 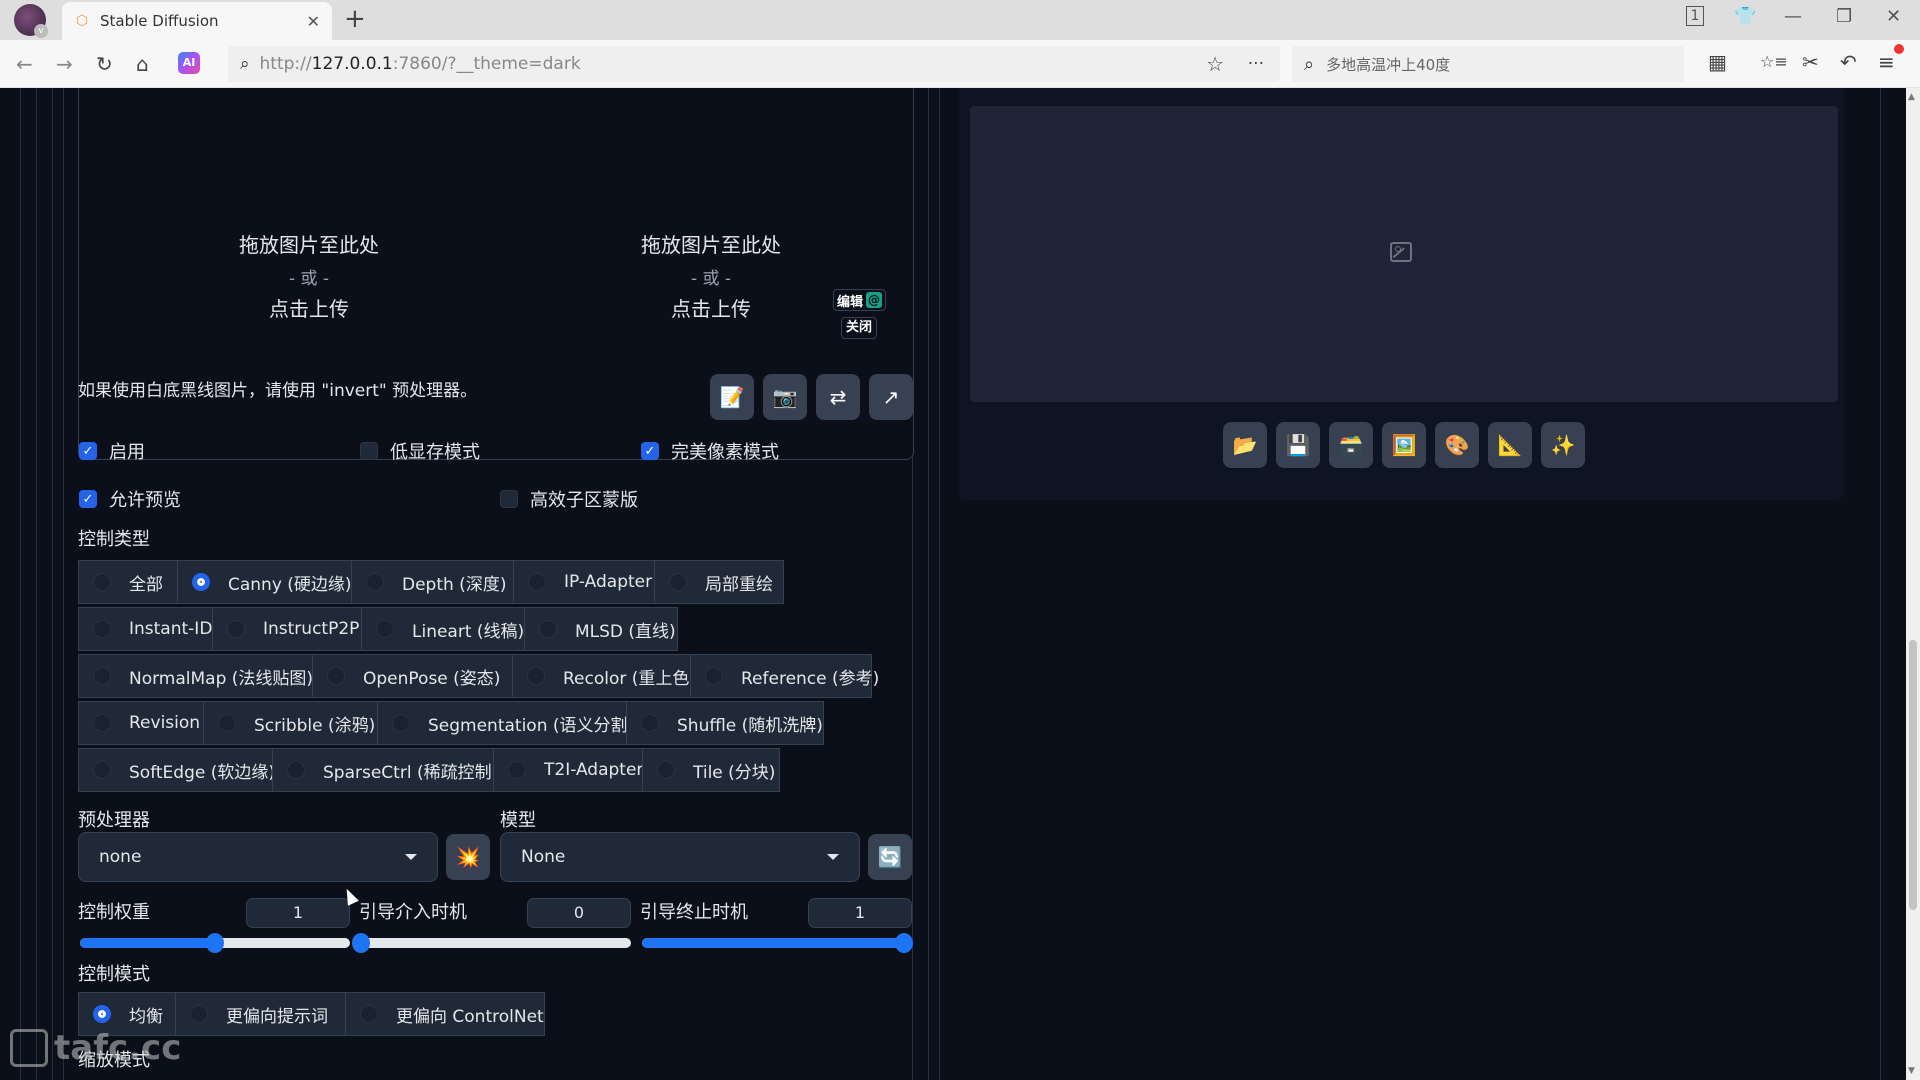 I want to click on run-preprocessor-button: 💥, so click(x=468, y=857).